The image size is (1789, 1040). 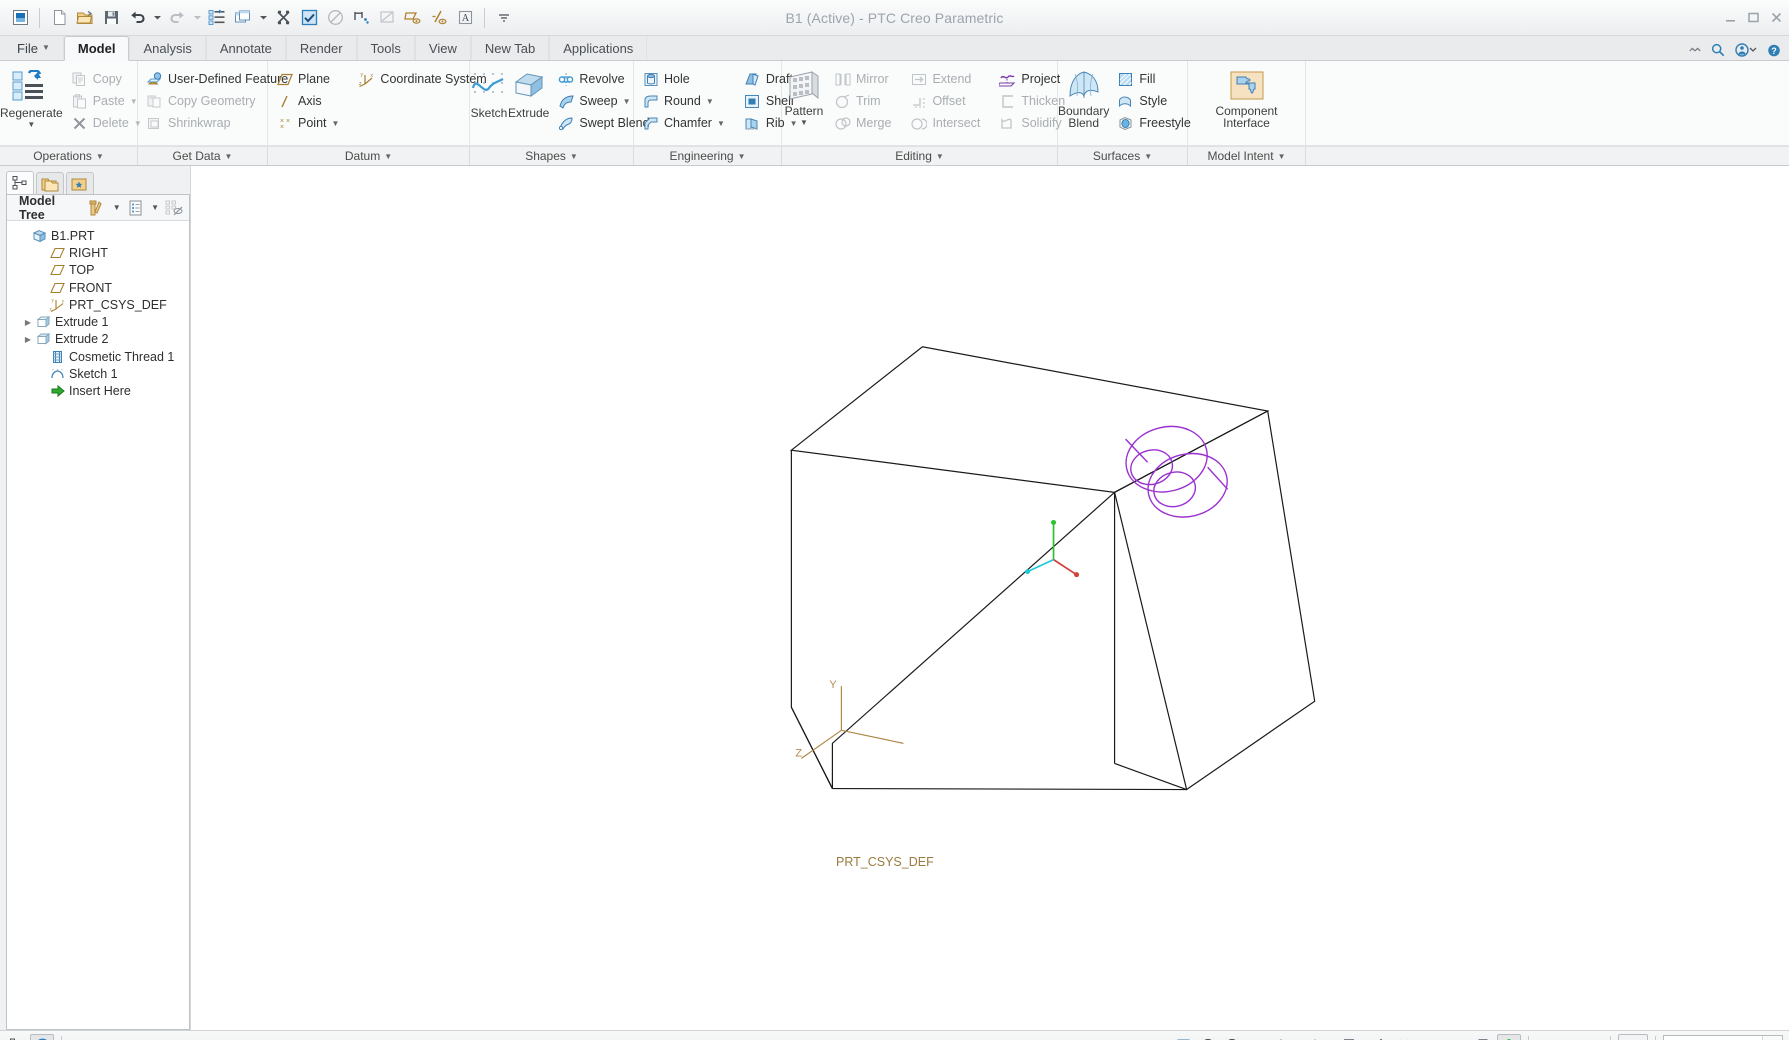 I want to click on minimize-window-button, so click(x=1730, y=18).